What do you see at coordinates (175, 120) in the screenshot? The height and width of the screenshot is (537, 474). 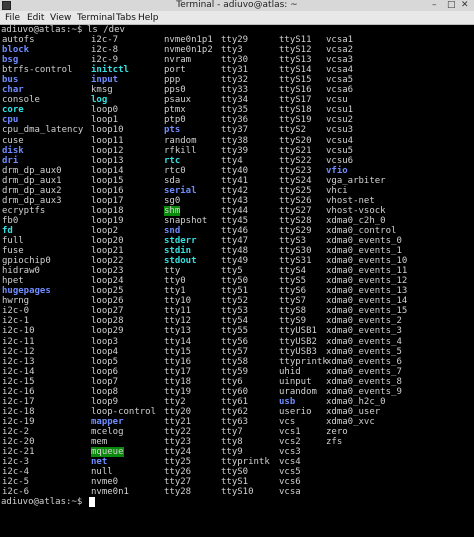 I see `device-entry: ptp0` at bounding box center [175, 120].